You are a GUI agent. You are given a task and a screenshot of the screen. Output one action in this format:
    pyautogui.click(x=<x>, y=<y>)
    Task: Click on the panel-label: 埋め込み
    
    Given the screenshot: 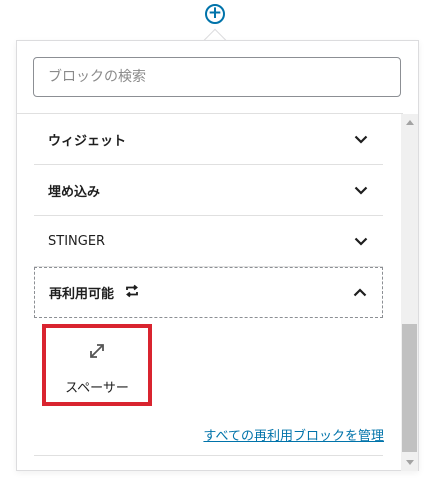 What is the action you would take?
    pyautogui.click(x=74, y=192)
    